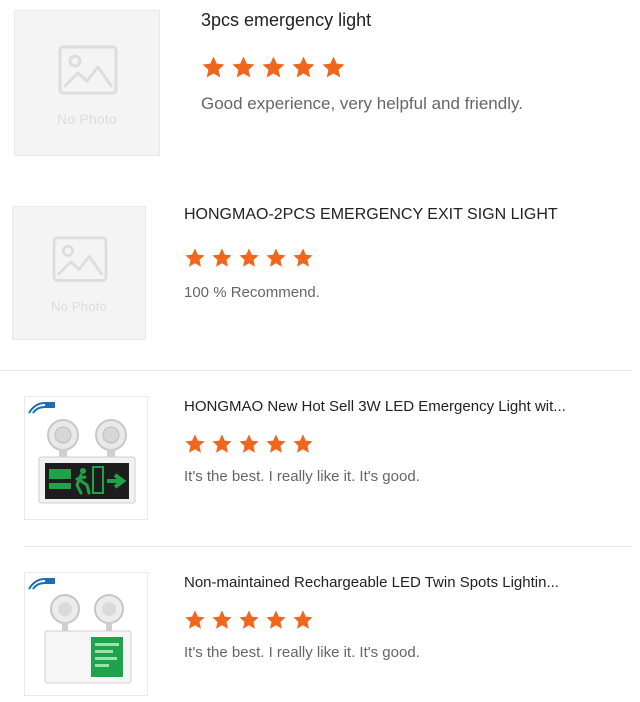 The image size is (640, 702). What do you see at coordinates (404, 215) in the screenshot?
I see `review-product-title: HONGMAO-2PCS EMERGENCY EXIT SIGN LIGHT` at bounding box center [404, 215].